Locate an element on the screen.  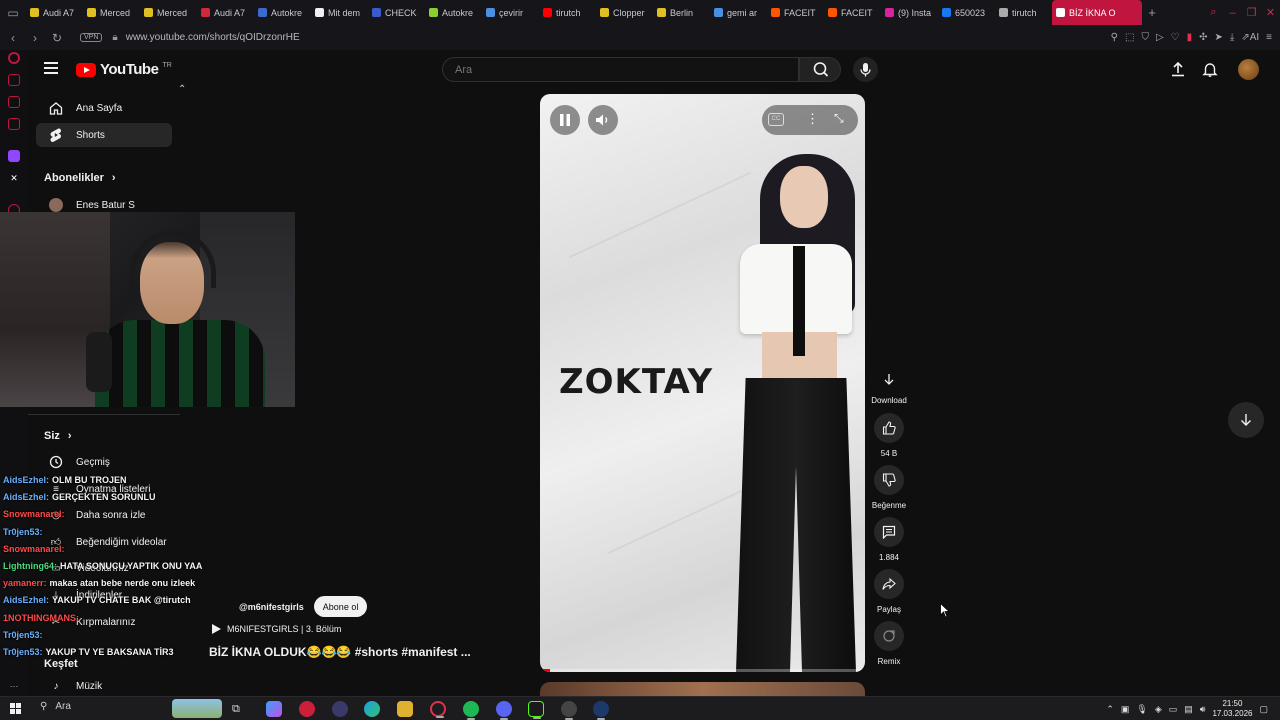
browser-tab: CHECK is located at coordinates (396, 12).